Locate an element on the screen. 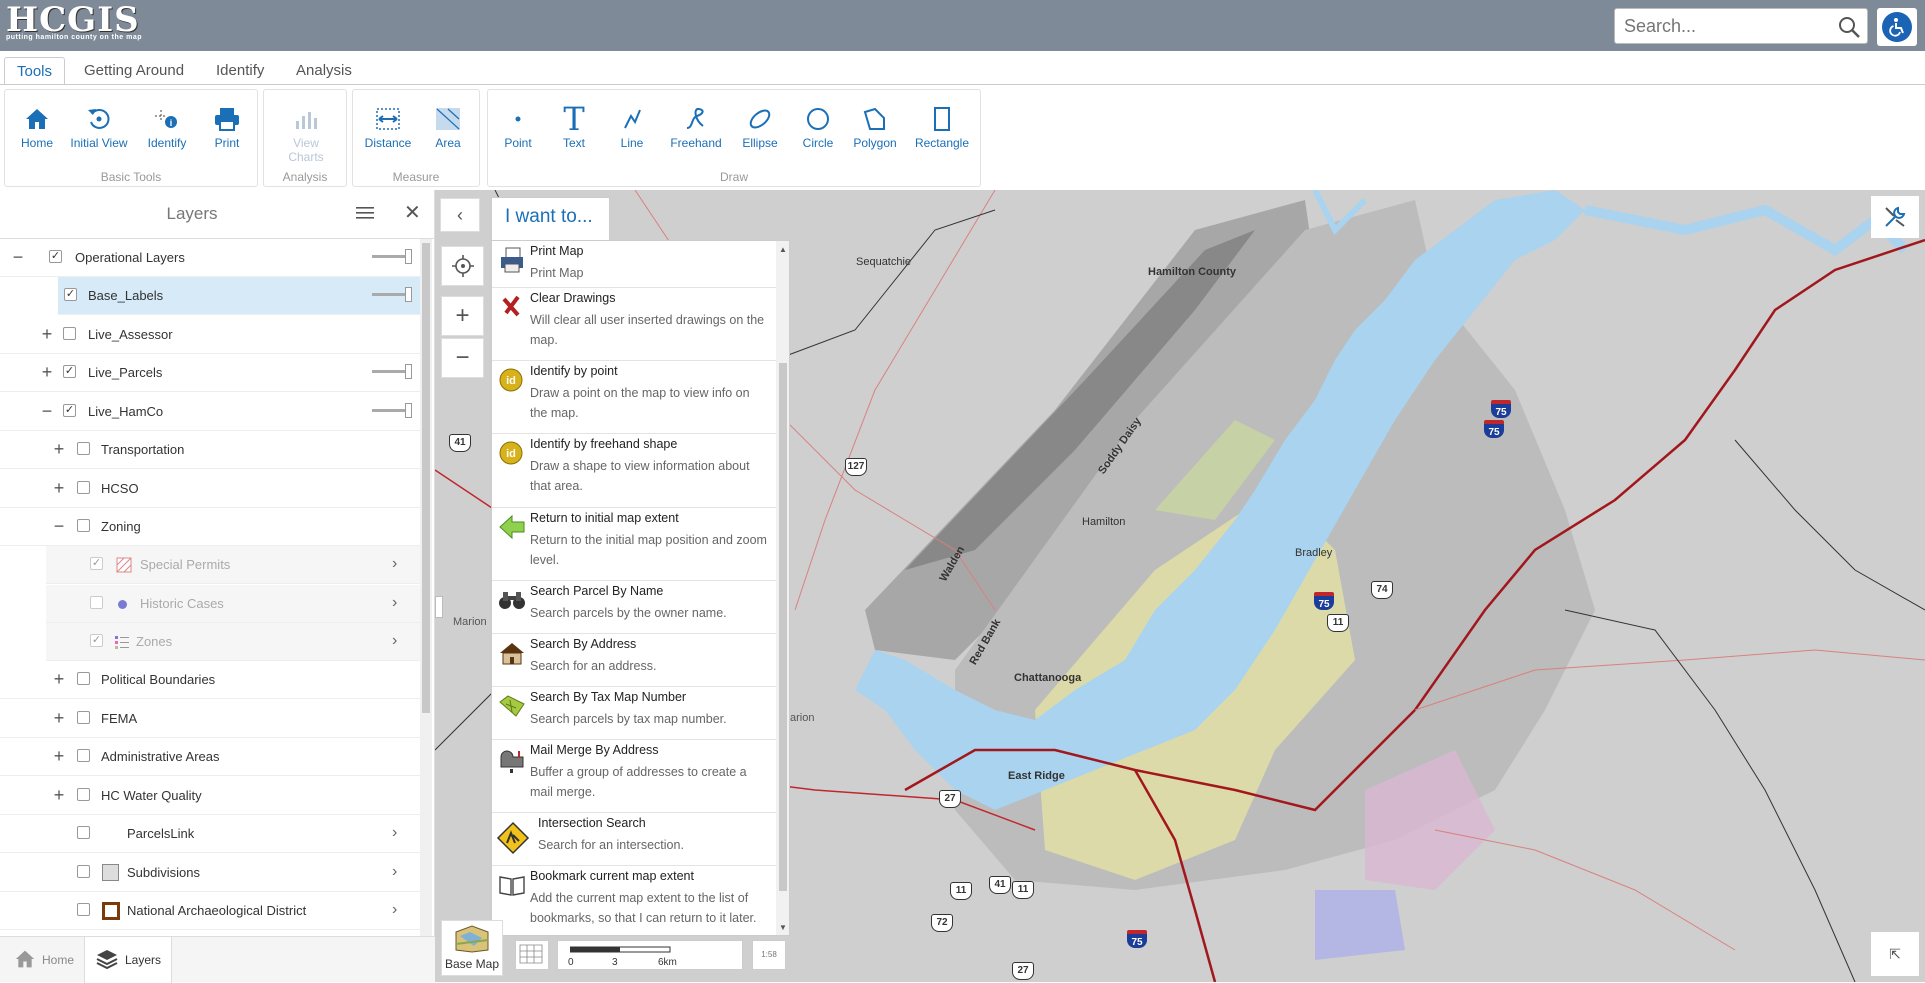 Image resolution: width=1925 pixels, height=983 pixels. layer-row-special-permits: ✓ Special Permits › is located at coordinates (233, 565).